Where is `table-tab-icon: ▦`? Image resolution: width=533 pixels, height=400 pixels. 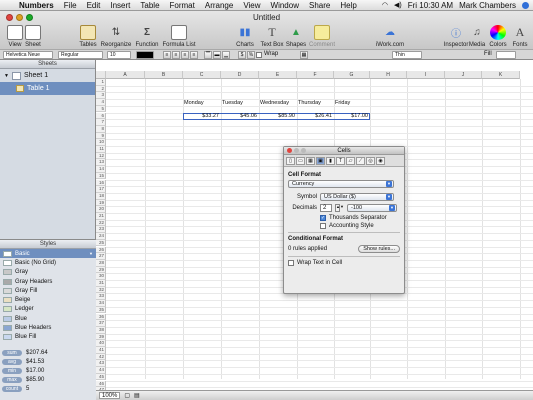
table-tab-icon: ▦ is located at coordinates (310, 161).